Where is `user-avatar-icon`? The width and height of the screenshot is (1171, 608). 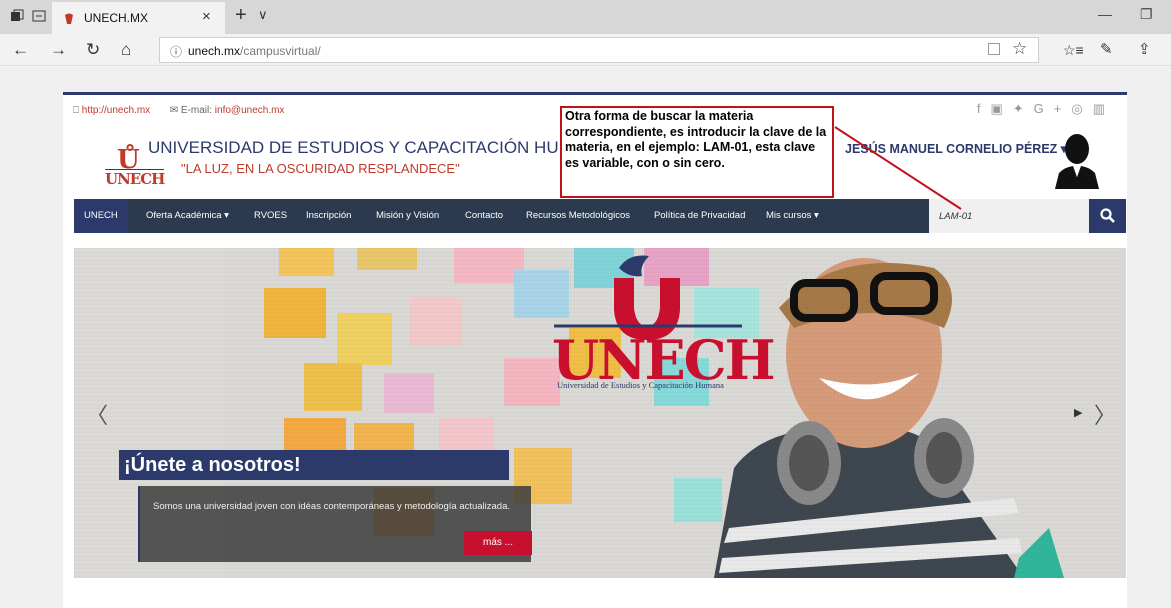 user-avatar-icon is located at coordinates (1077, 161).